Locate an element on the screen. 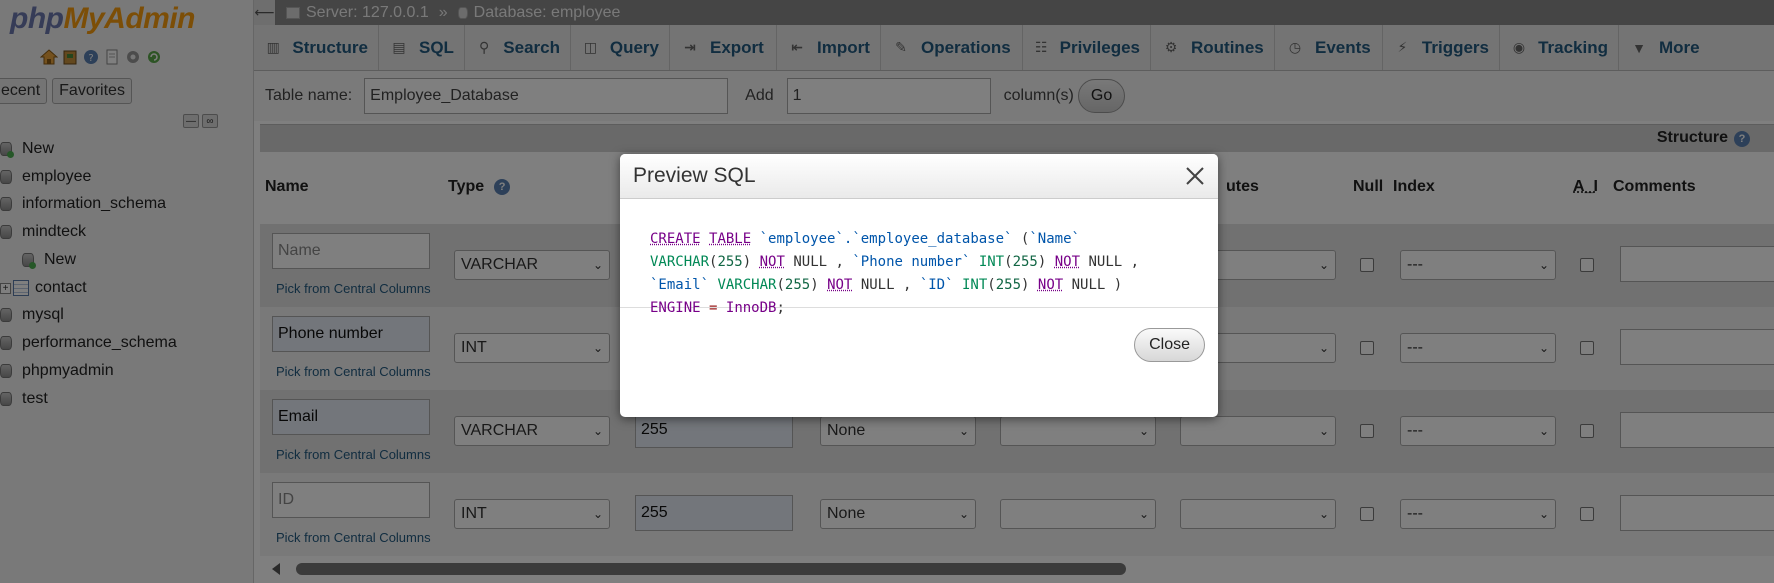  close-button: Close is located at coordinates (1169, 345).